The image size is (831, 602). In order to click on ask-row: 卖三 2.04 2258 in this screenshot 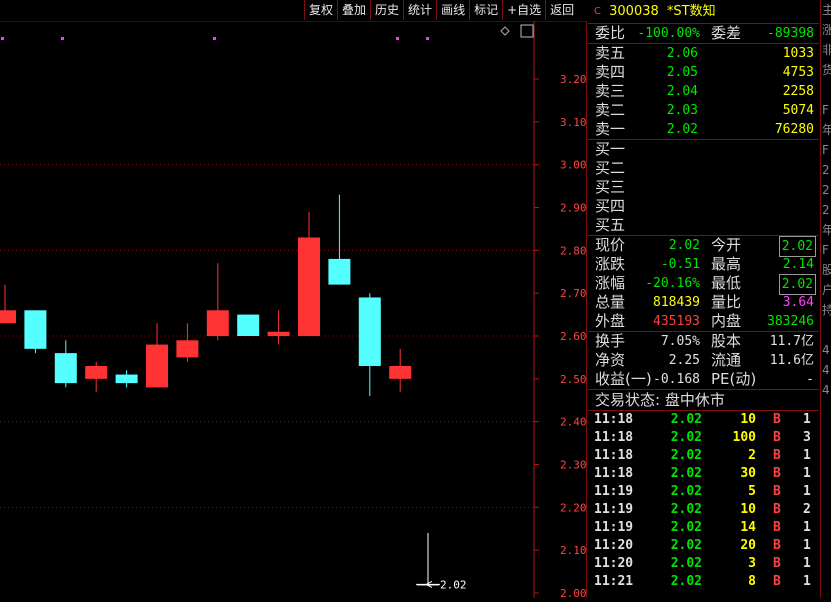, I will do `click(703, 91)`.